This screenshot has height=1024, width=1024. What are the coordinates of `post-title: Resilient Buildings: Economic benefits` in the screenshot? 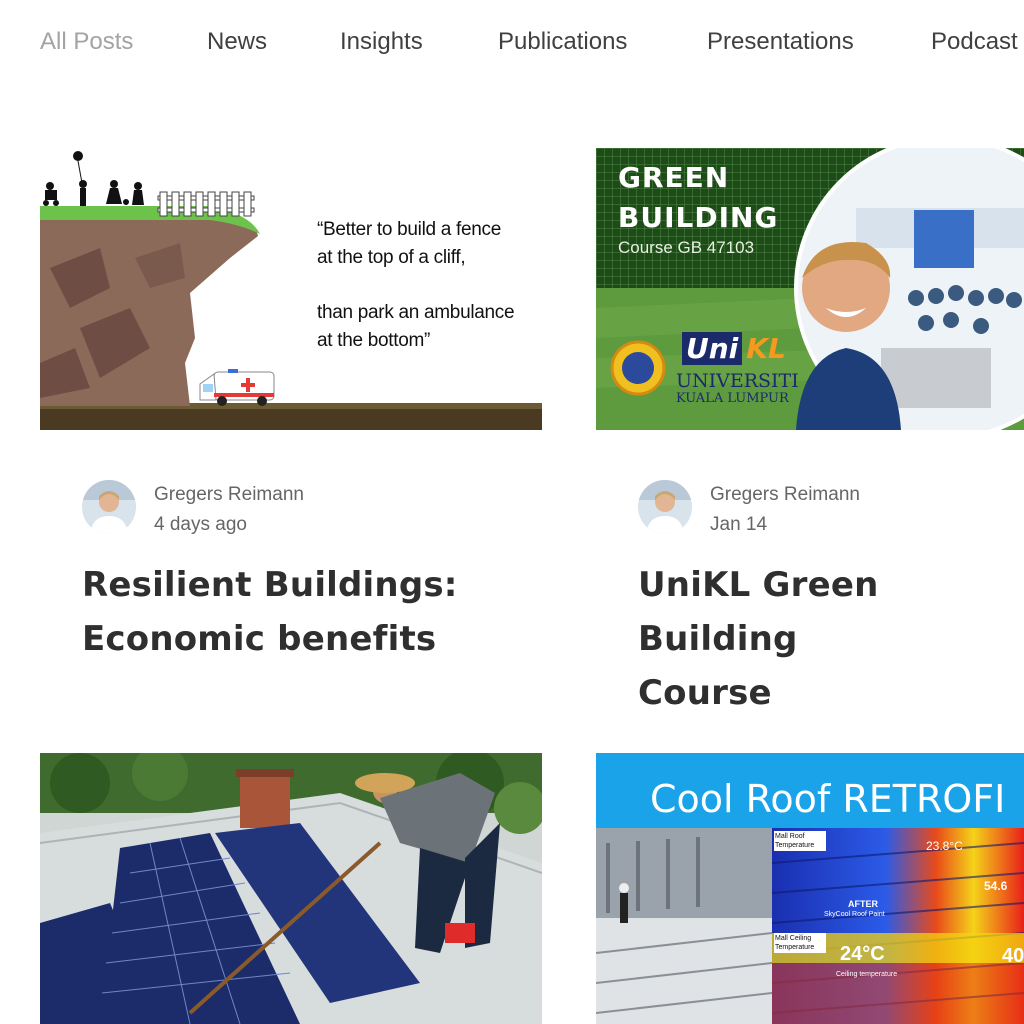 It's located at (302, 612).